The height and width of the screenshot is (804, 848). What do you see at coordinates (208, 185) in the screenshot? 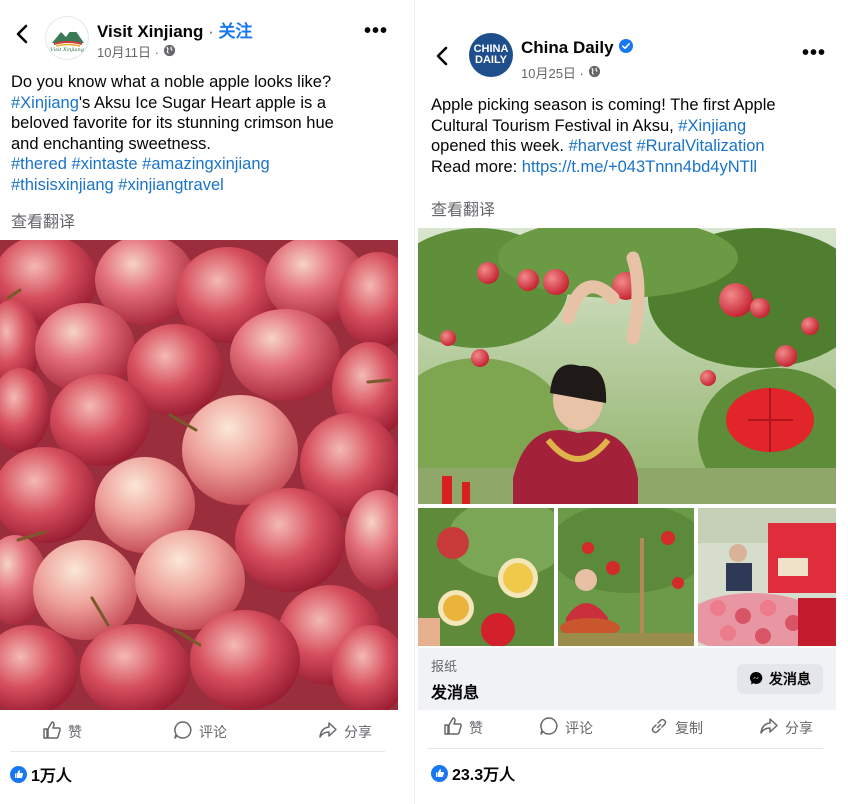
I see `hashtags-line: #thisisxinjiang #xinjiangtravel` at bounding box center [208, 185].